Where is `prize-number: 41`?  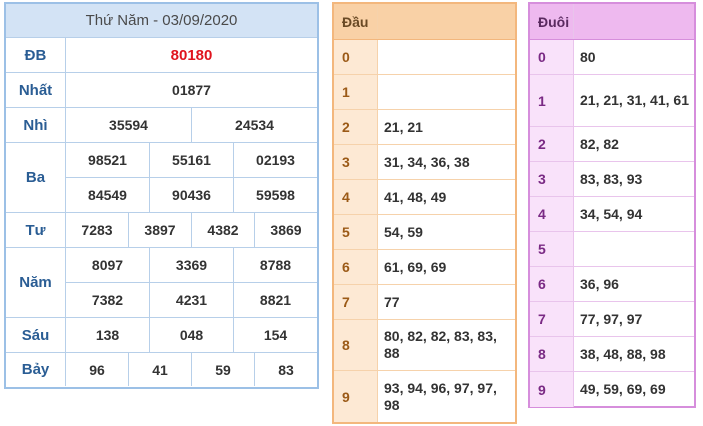
prize-number: 41 is located at coordinates (160, 369).